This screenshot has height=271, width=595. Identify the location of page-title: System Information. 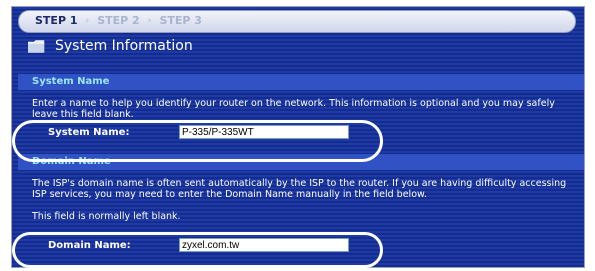
(124, 46).